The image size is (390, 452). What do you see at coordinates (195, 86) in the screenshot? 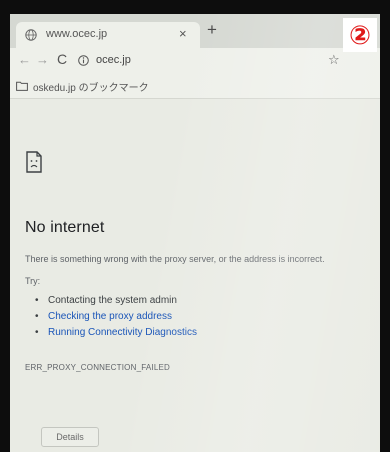
I see `bookmarks-bar: oskedu.jp のブックマーク` at bounding box center [195, 86].